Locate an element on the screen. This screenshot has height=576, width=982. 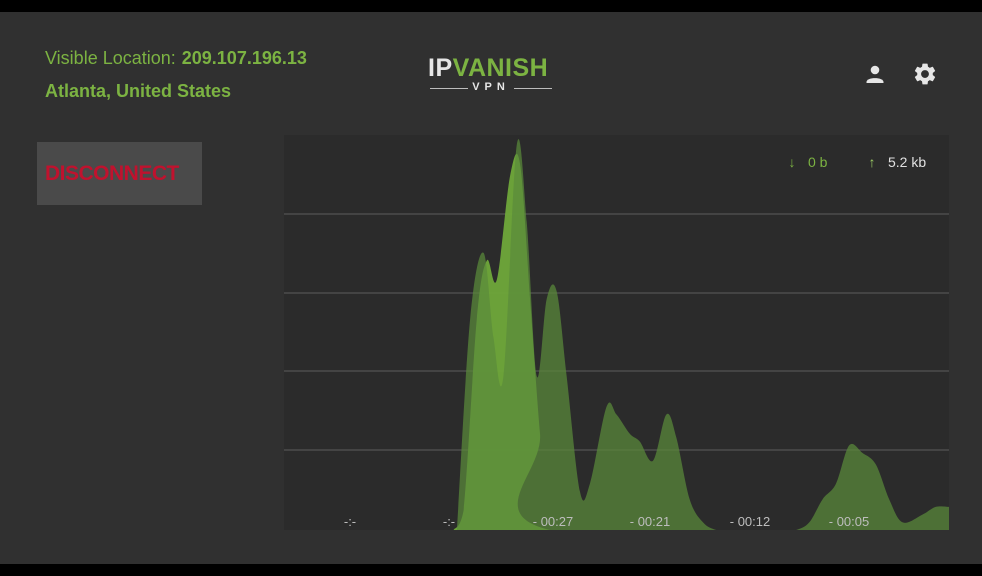
x-tick-label: - 00:27 is located at coordinates (553, 521).